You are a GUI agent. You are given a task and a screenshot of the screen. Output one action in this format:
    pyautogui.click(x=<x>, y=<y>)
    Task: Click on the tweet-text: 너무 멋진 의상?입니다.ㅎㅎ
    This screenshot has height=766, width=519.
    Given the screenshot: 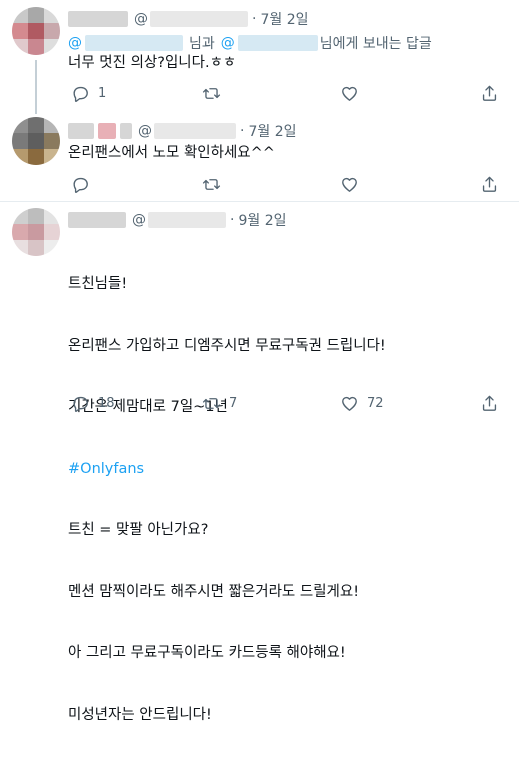 What is the action you would take?
    pyautogui.click(x=152, y=63)
    